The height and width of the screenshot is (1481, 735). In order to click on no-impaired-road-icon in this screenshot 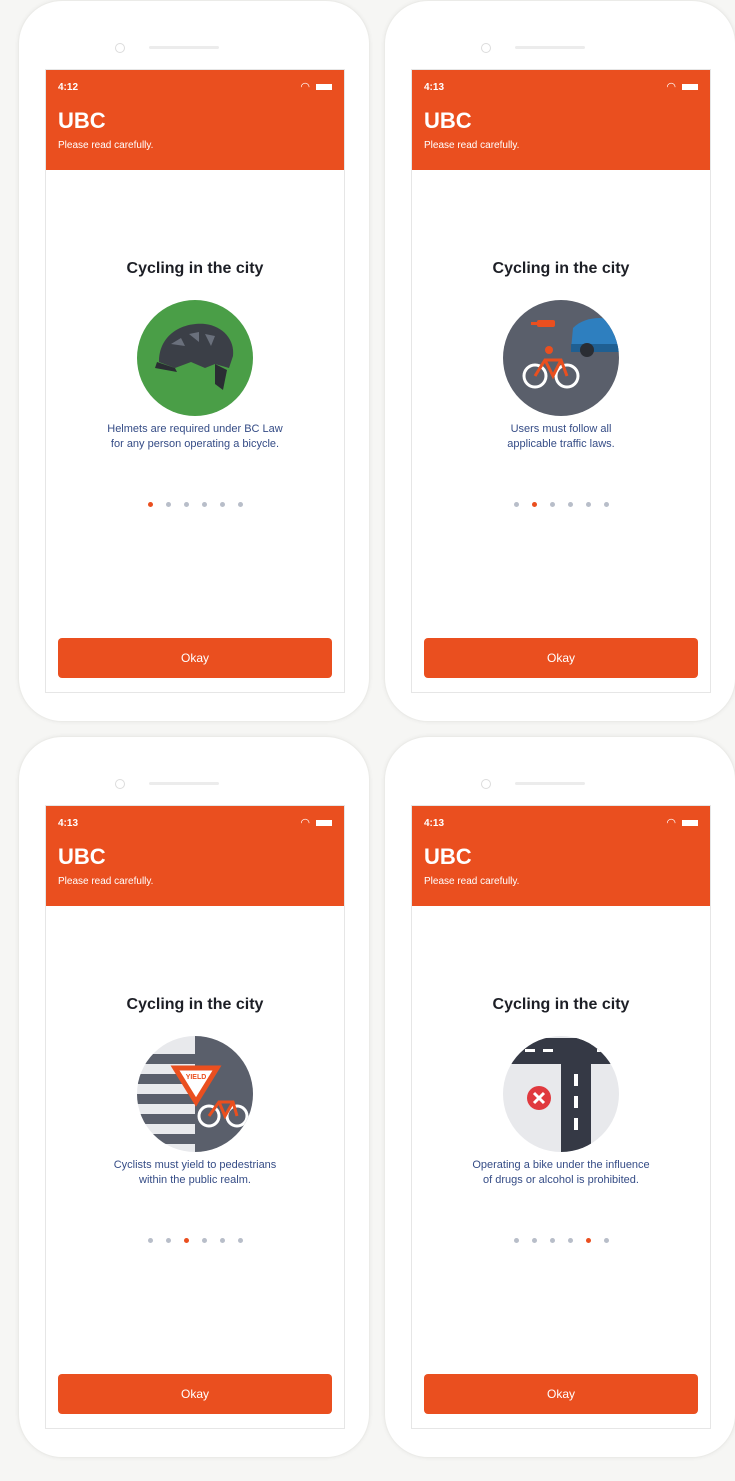, I will do `click(561, 1094)`.